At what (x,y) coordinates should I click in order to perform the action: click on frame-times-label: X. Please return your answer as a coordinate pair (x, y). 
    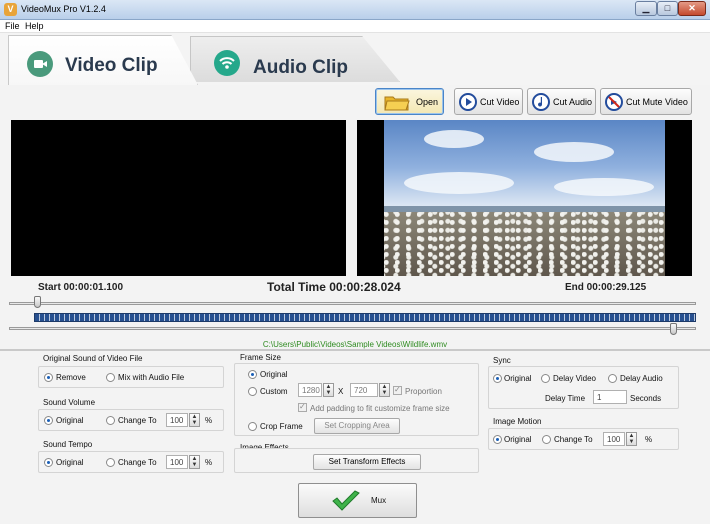
    Looking at the image, I should click on (341, 391).